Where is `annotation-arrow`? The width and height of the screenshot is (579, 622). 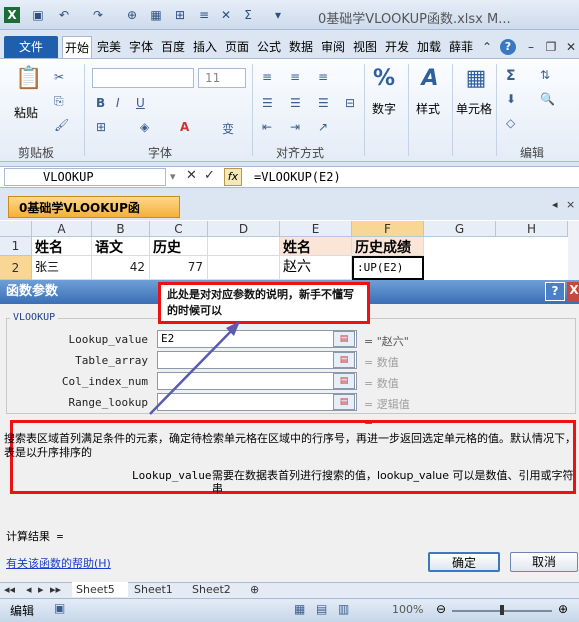
annotation-arrow is located at coordinates (194, 368).